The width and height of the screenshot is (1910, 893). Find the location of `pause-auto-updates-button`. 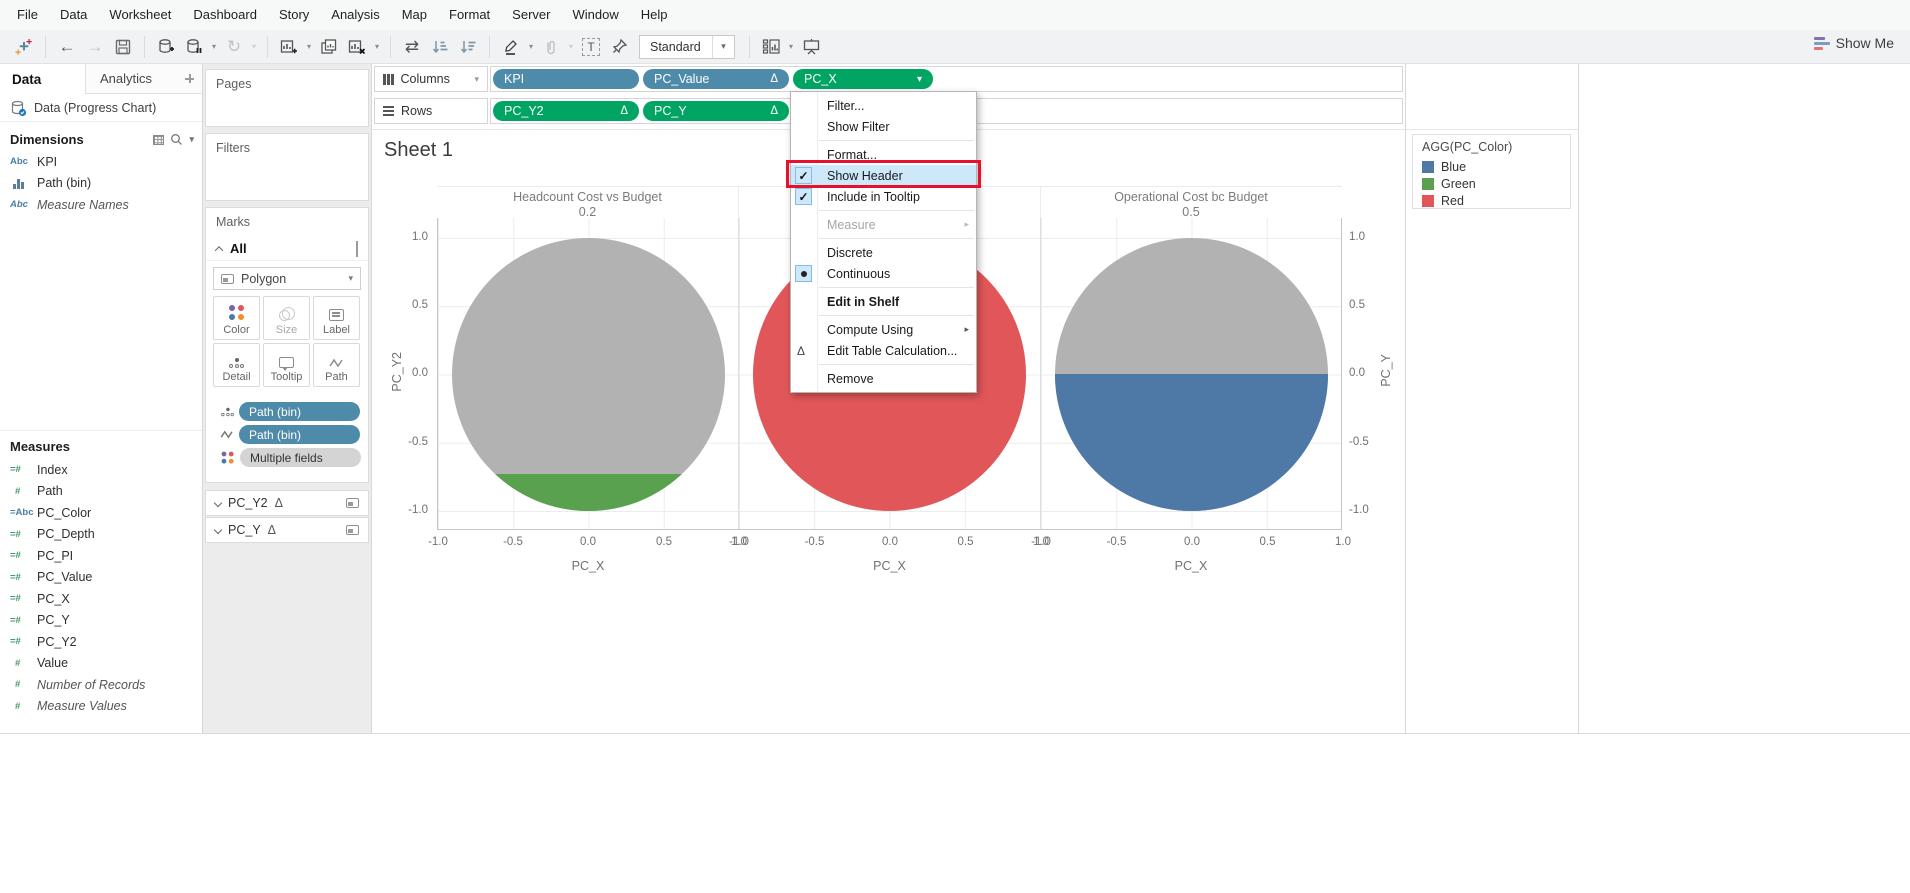

pause-auto-updates-button is located at coordinates (194, 47).